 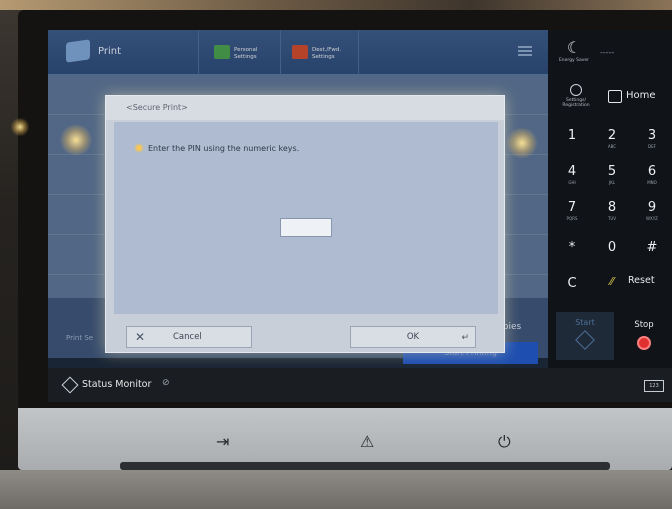 I want to click on key-sub: TUV, so click(x=612, y=218).